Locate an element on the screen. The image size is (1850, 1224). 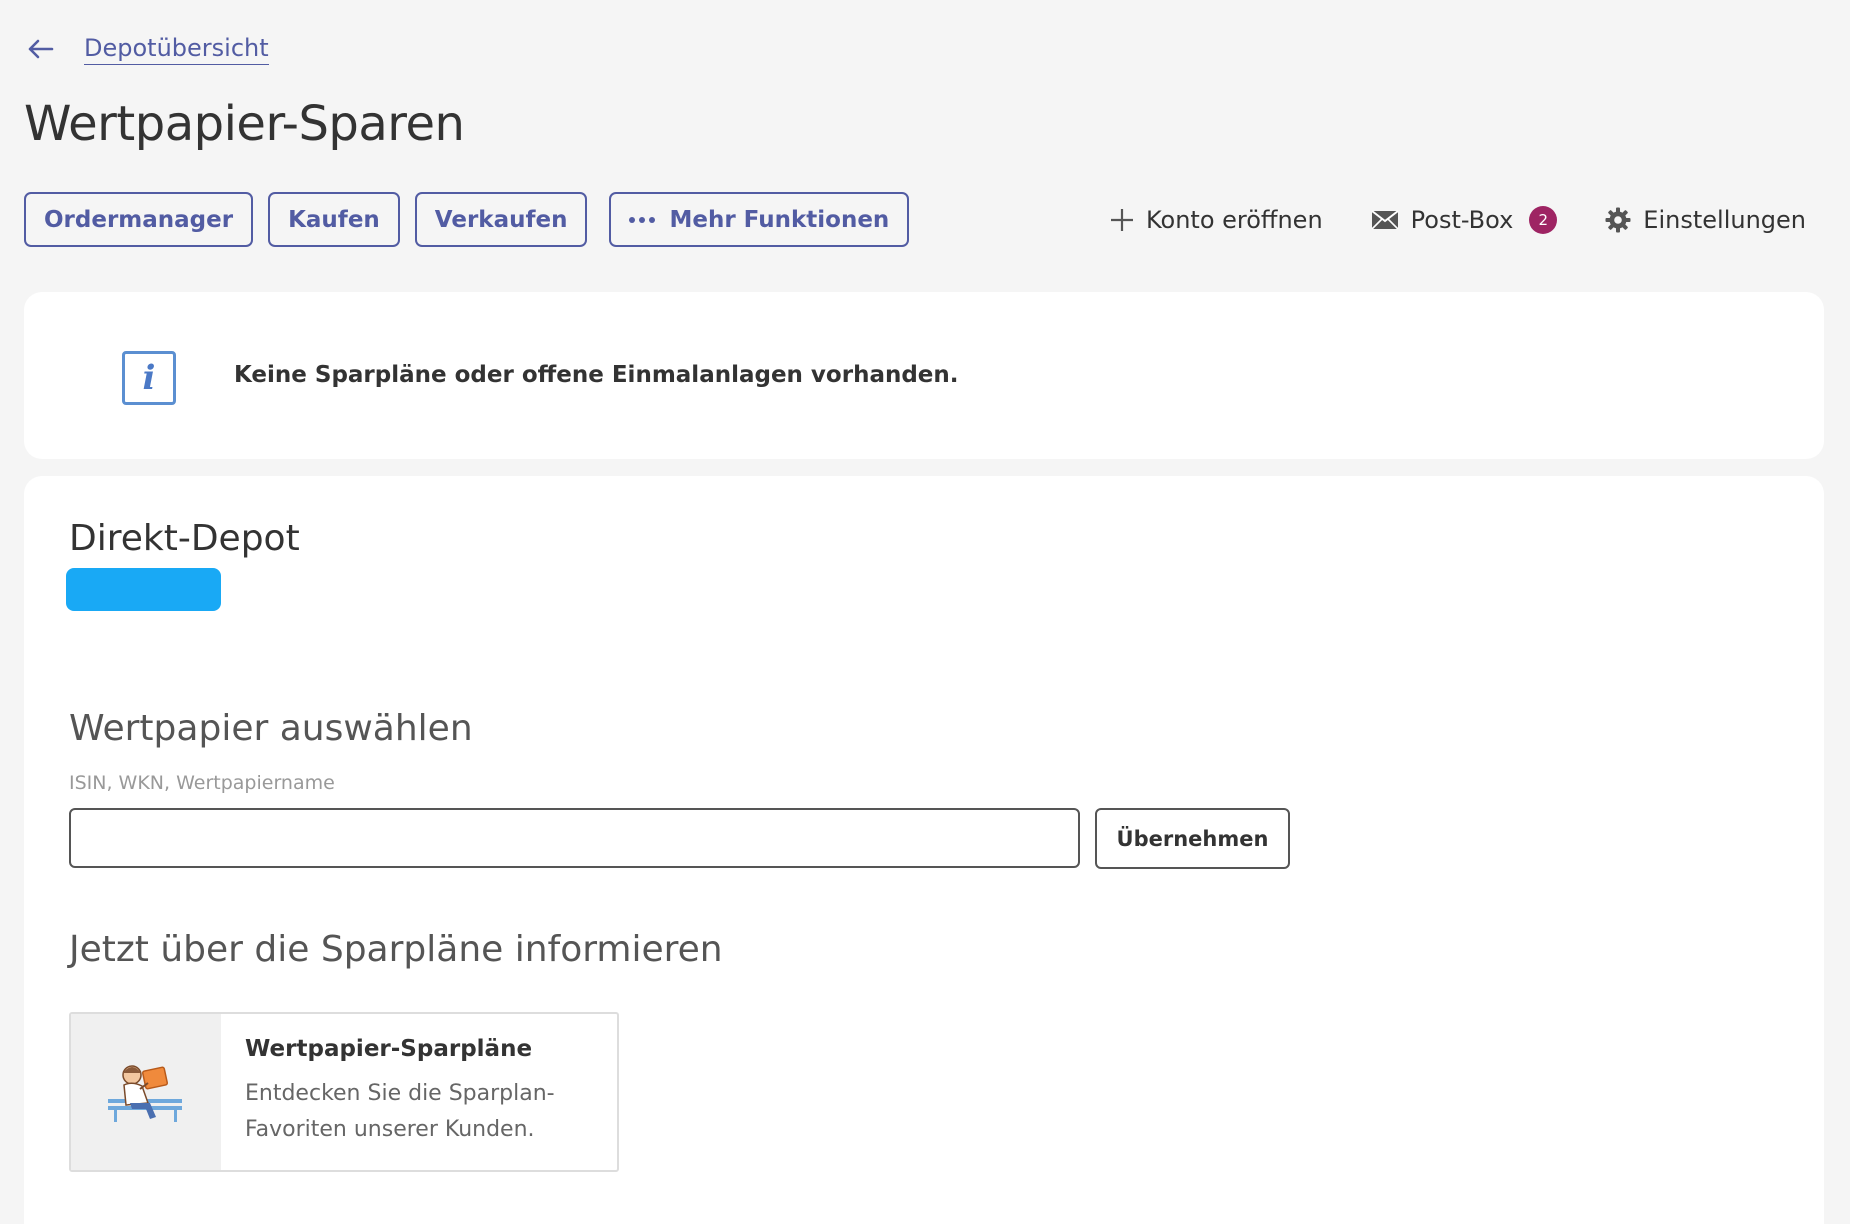
info-icon: i is located at coordinates (149, 378).